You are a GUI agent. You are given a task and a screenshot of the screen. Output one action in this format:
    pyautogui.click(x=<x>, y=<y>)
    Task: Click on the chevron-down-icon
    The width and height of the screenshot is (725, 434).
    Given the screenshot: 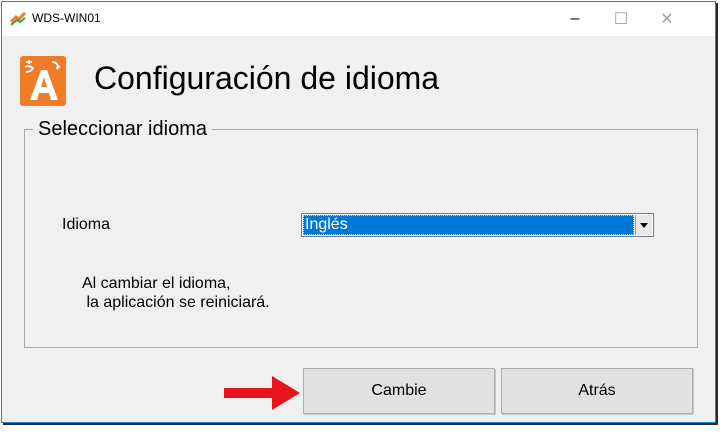 What is the action you would take?
    pyautogui.click(x=643, y=225)
    